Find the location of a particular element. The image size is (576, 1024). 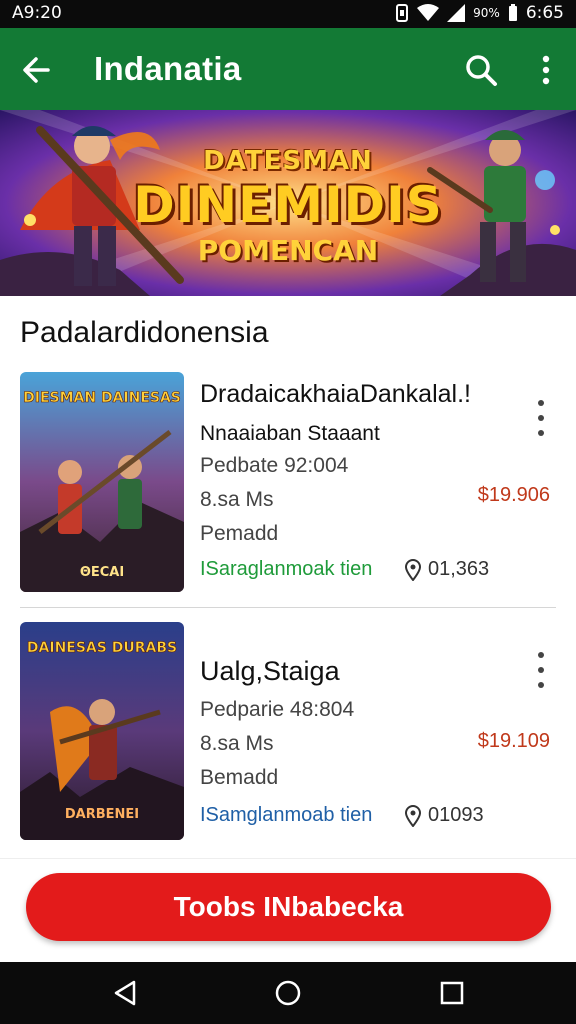

battery-icon is located at coordinates (512, 12).